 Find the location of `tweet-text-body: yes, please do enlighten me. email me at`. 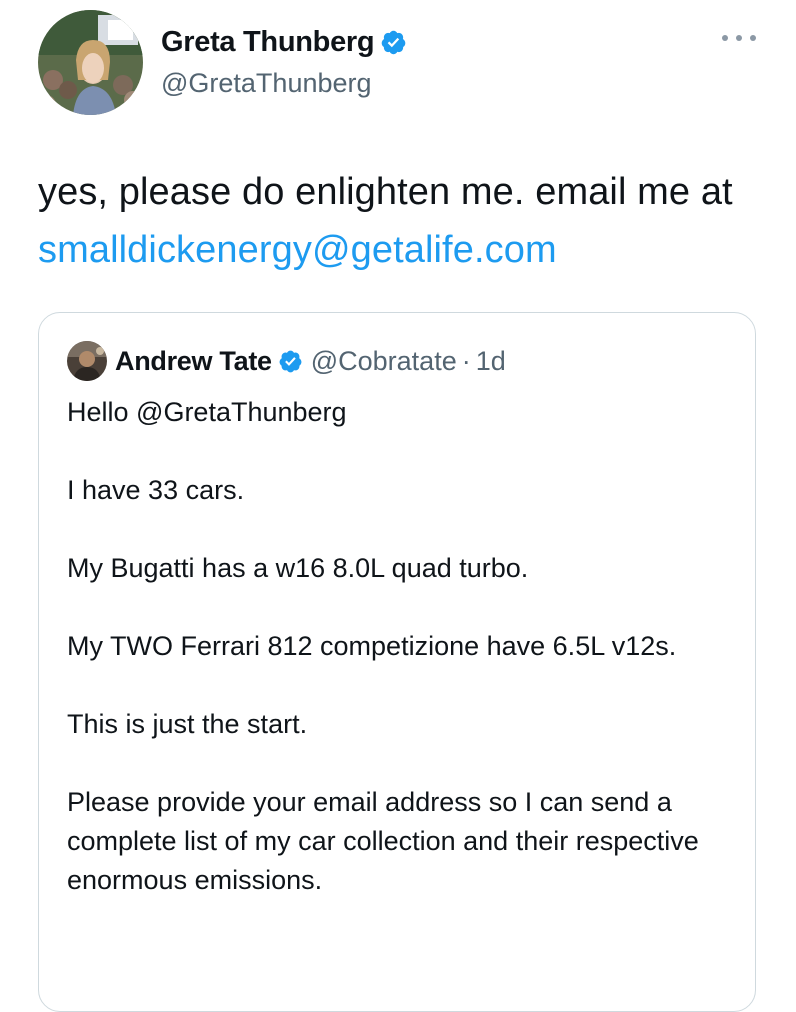

tweet-text-body: yes, please do enlighten me. email me at is located at coordinates (385, 192).